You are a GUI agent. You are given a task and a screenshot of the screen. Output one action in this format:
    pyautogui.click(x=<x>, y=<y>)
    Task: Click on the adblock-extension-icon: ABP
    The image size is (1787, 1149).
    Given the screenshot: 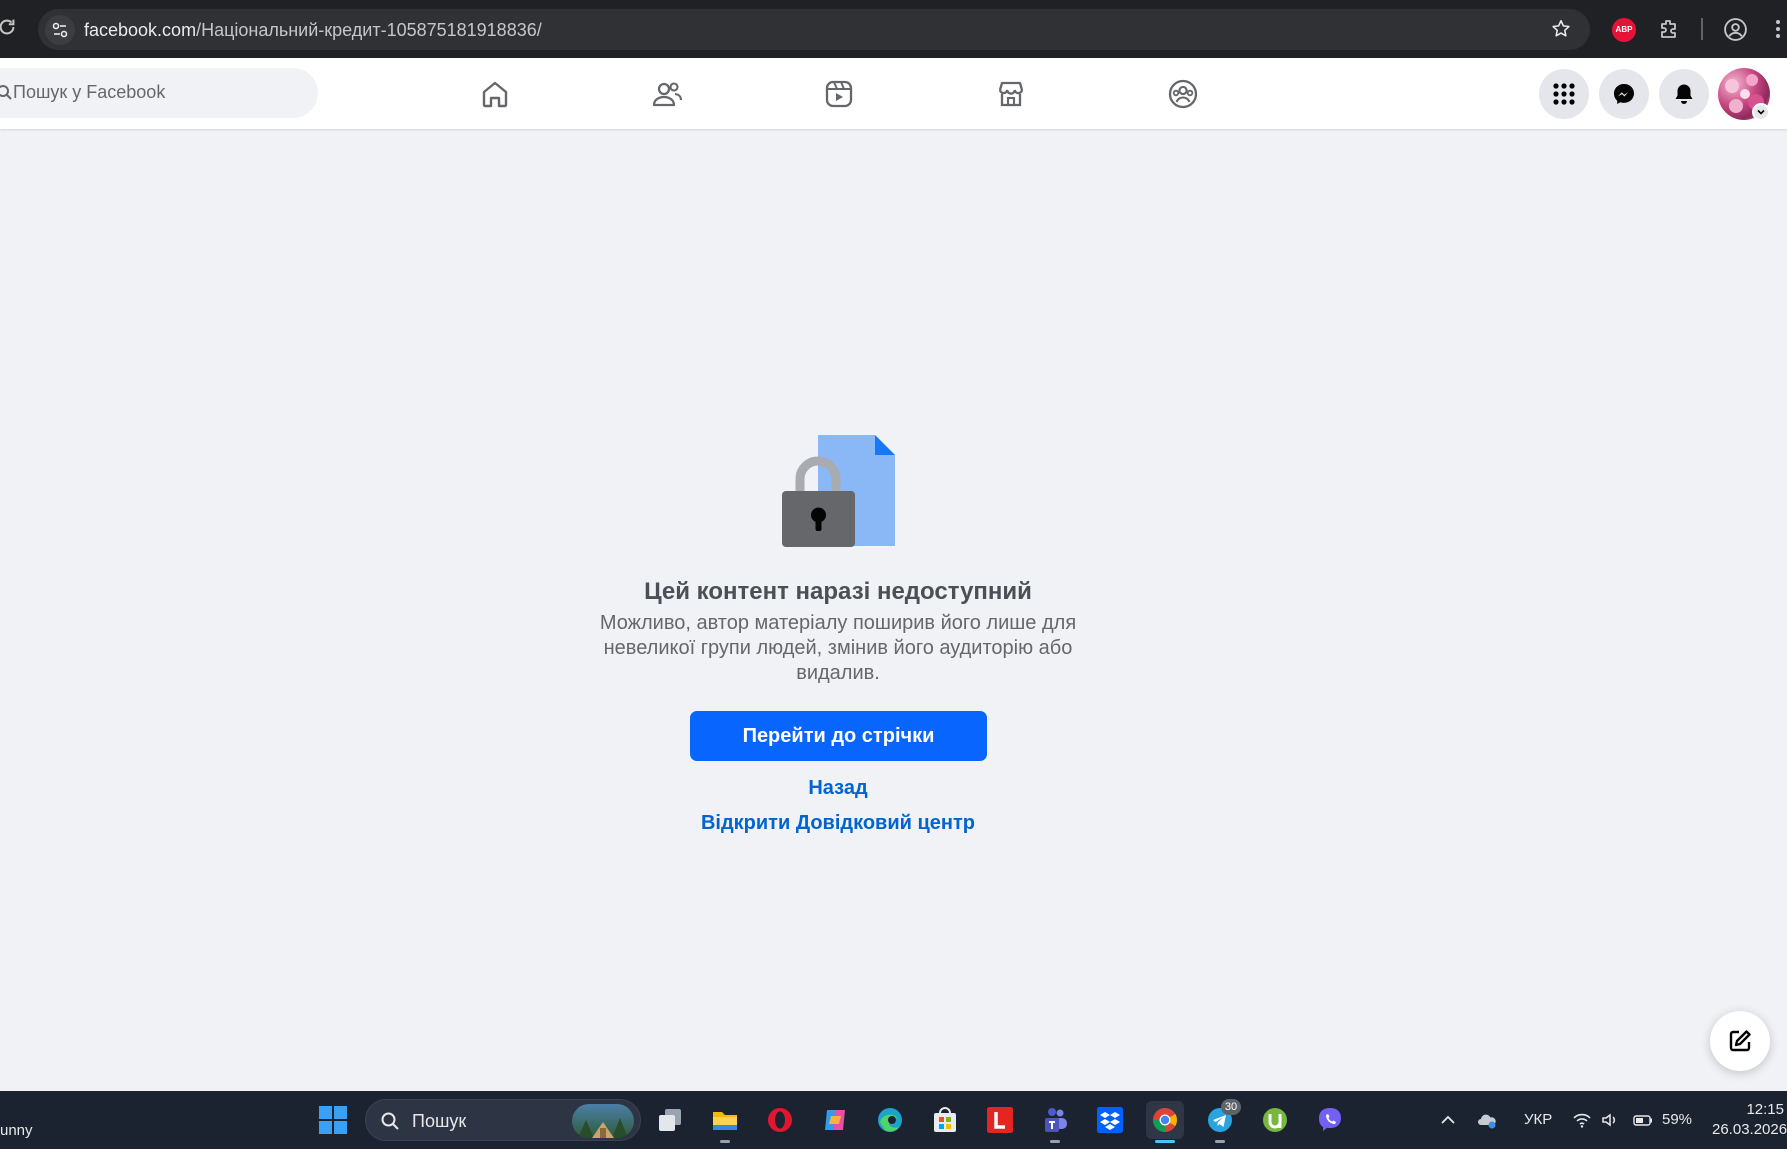 What is the action you would take?
    pyautogui.click(x=1624, y=30)
    